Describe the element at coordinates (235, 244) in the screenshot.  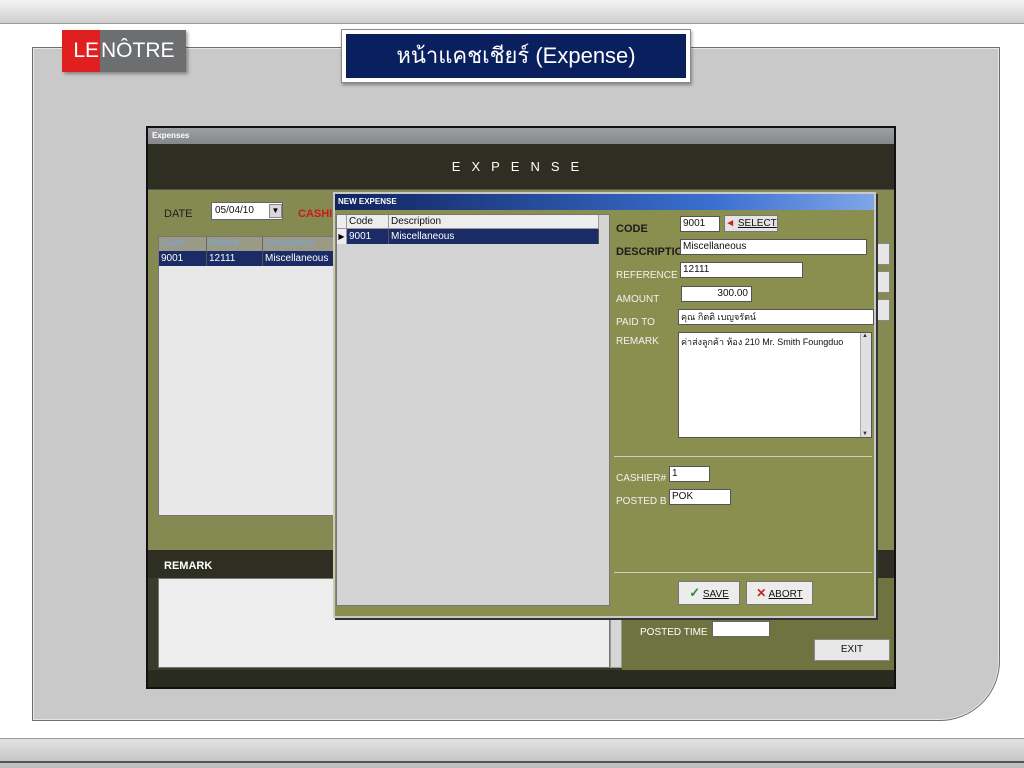
I see `col-refer: Refer#` at that location.